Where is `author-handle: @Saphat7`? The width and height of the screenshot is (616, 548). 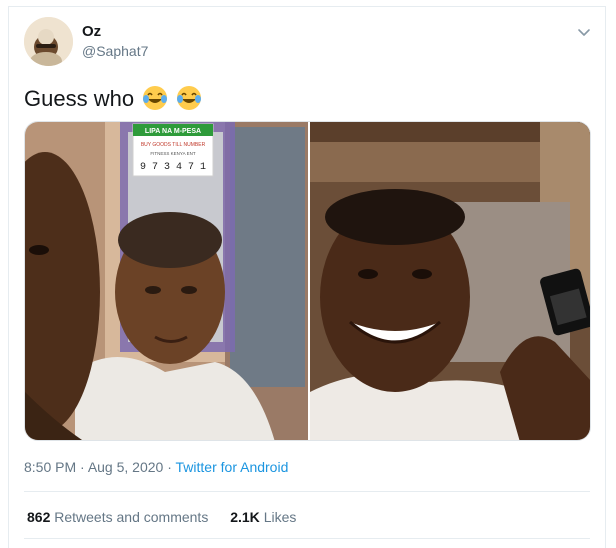
author-handle: @Saphat7 is located at coordinates (115, 51).